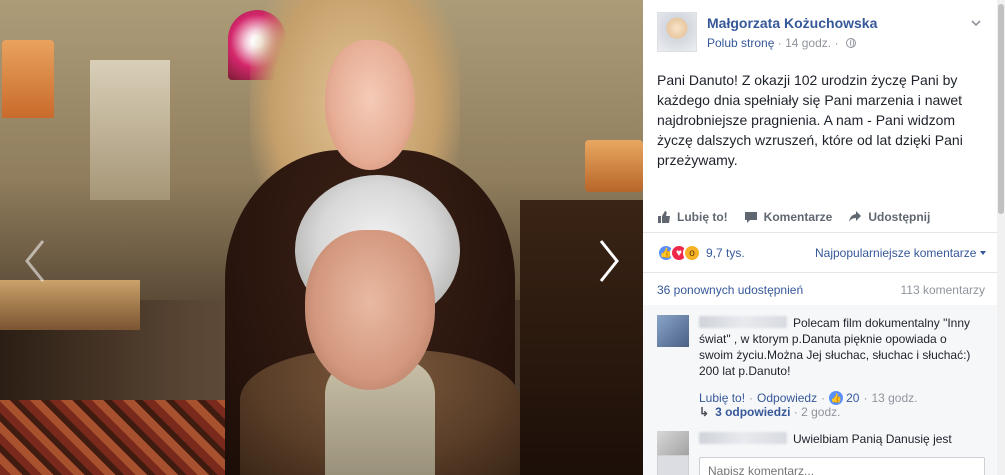 The image size is (1005, 475). What do you see at coordinates (896, 253) in the screenshot?
I see `sort-label: Najpopularniejsze komentarze` at bounding box center [896, 253].